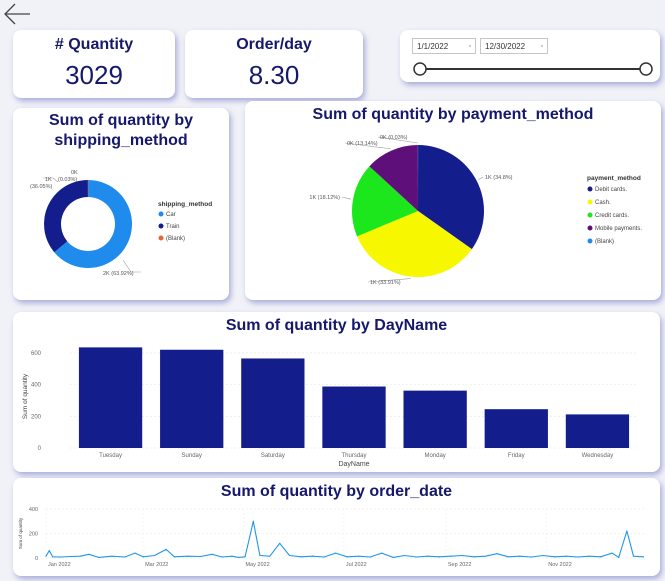  What do you see at coordinates (118, 274) in the screenshot?
I see `donut-data-label: 2K (63.92%)` at bounding box center [118, 274].